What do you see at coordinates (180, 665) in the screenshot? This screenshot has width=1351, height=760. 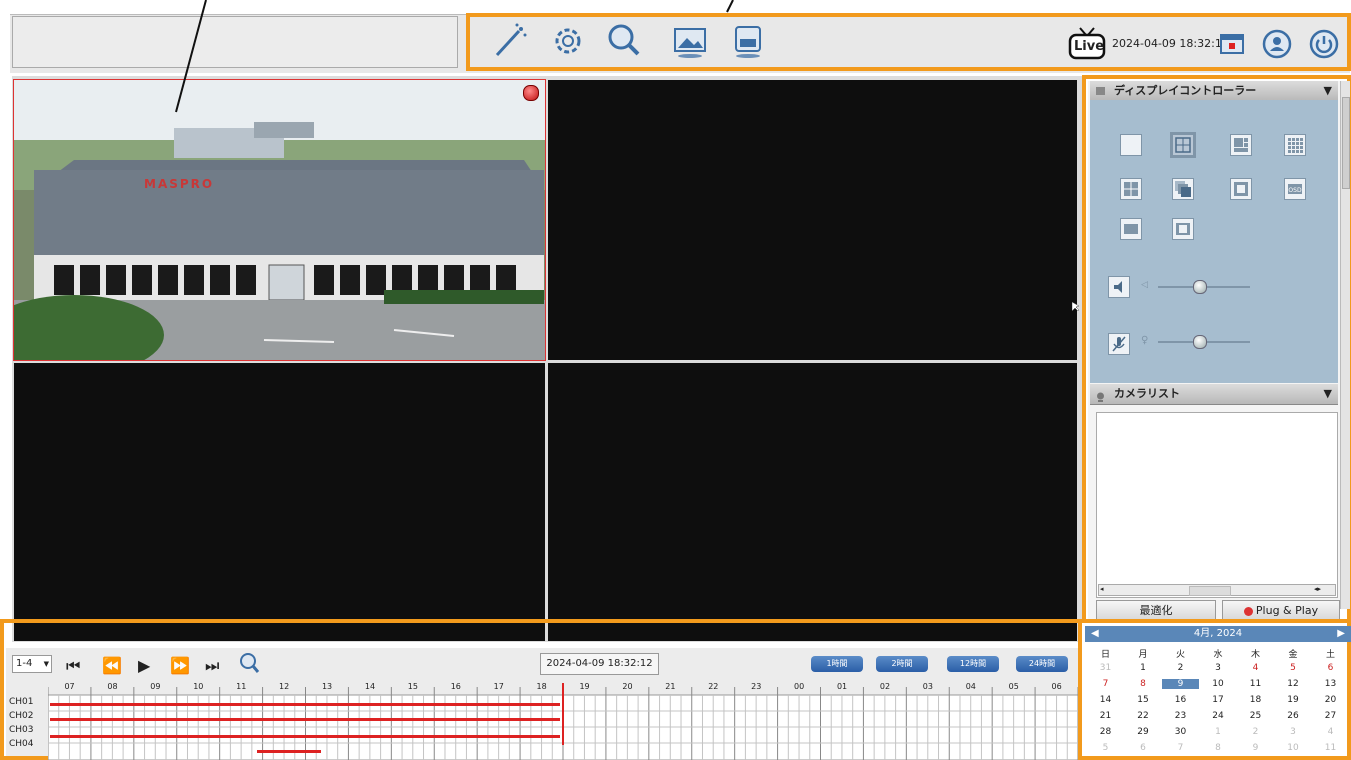 I see `fast-forward-icon: ⏩` at bounding box center [180, 665].